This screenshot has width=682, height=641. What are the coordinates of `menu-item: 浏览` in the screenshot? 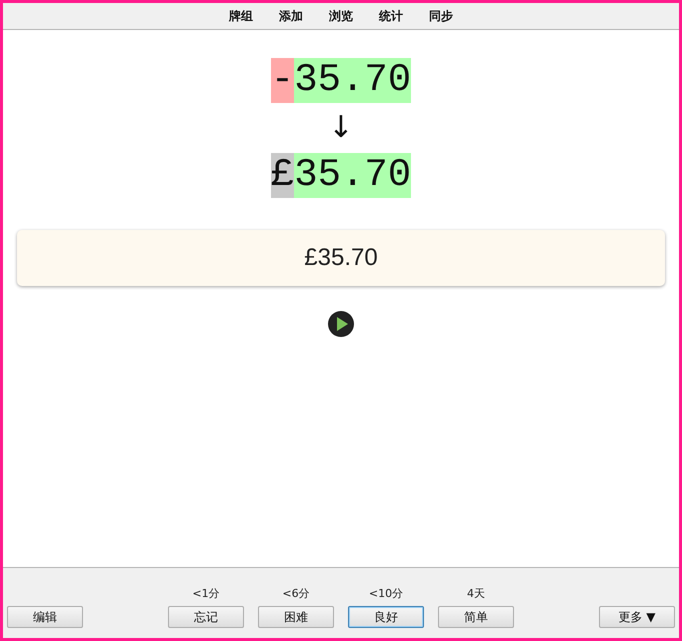 It's located at (341, 16).